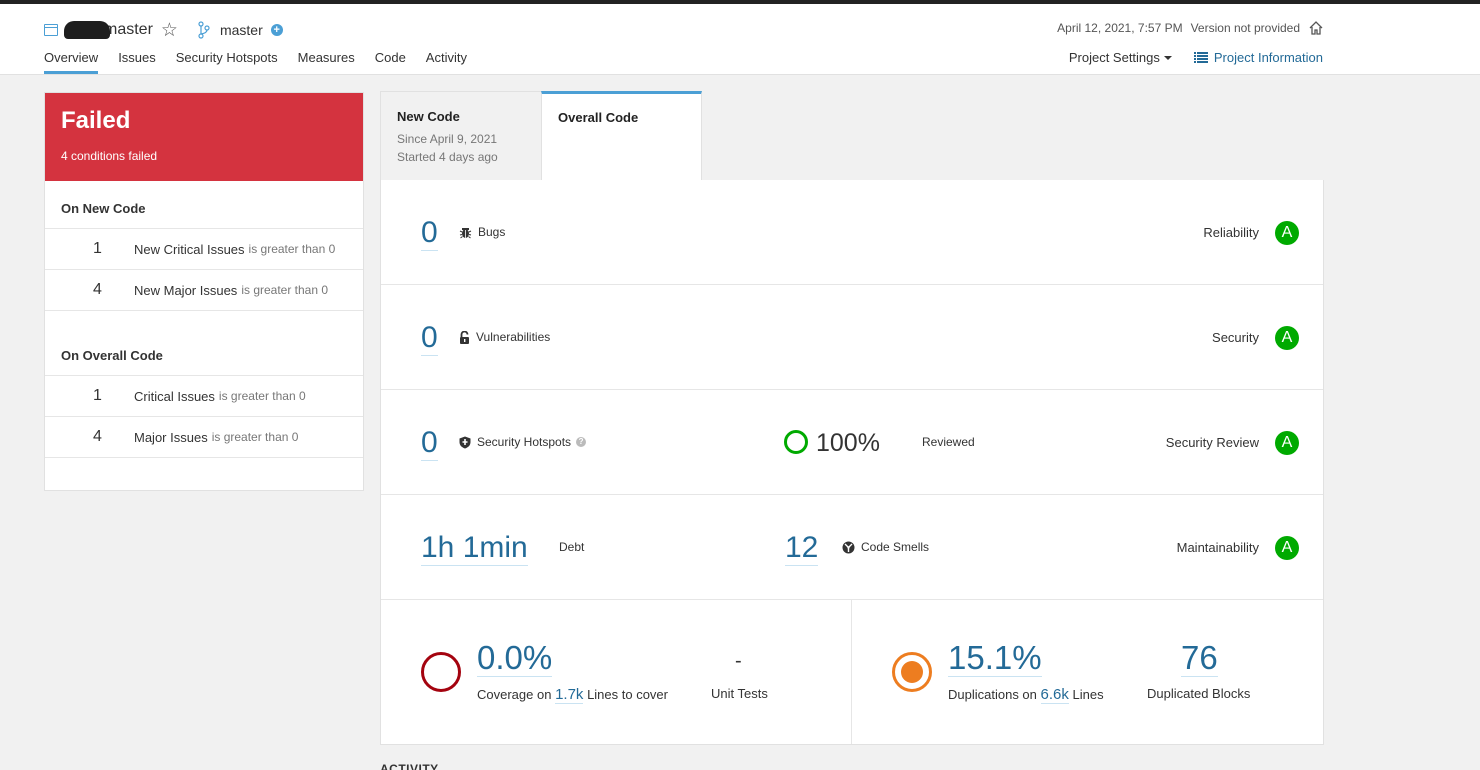  What do you see at coordinates (447, 157) in the screenshot?
I see `tab-new-code-started: Started 4 days ago` at bounding box center [447, 157].